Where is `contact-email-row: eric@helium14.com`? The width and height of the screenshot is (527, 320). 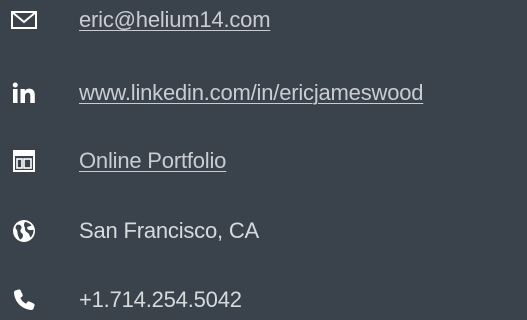 contact-email-row: eric@helium14.com is located at coordinates (263, 20).